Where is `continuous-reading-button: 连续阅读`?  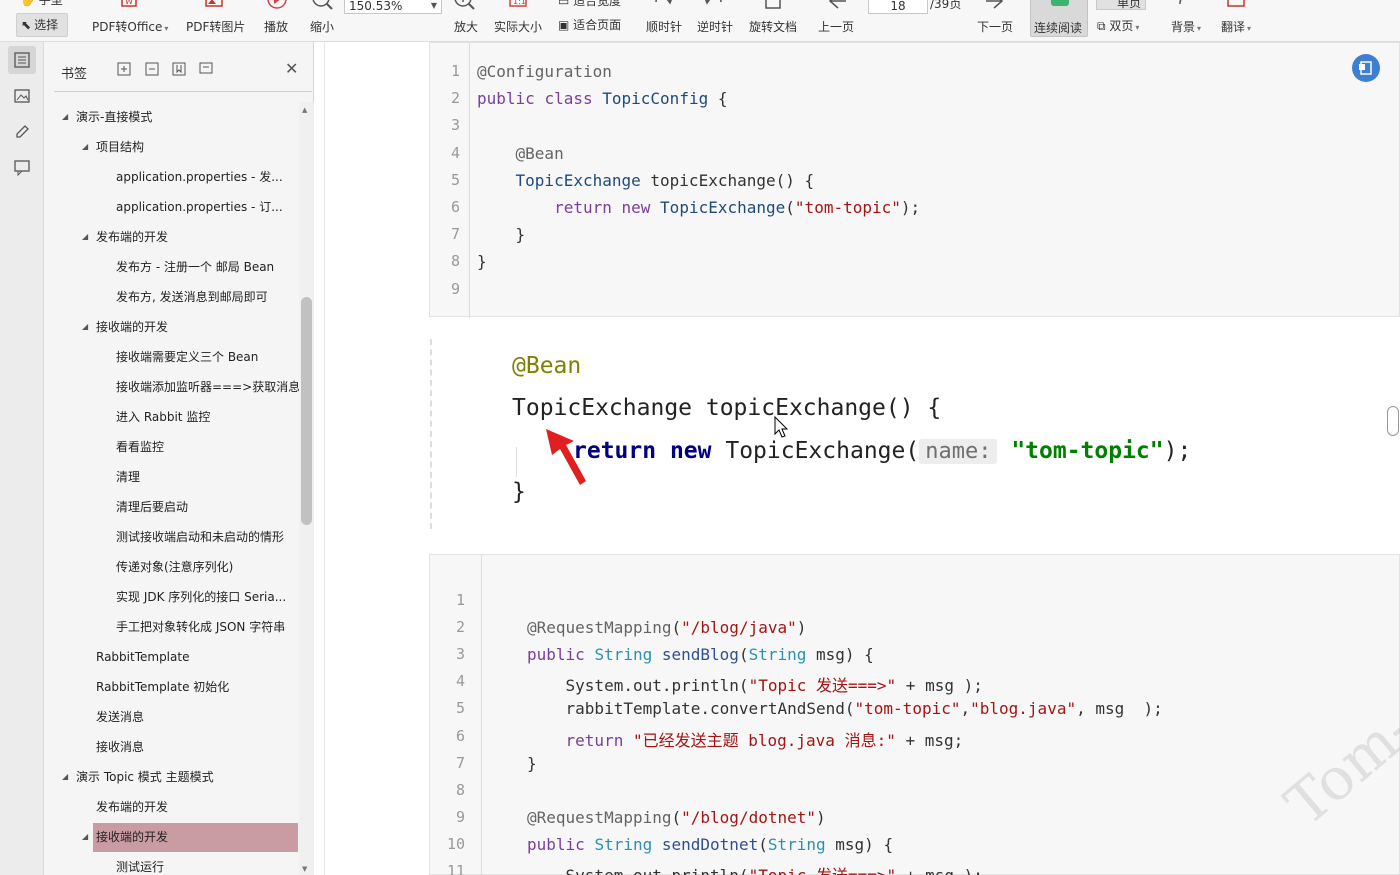 continuous-reading-button: 连续阅读 is located at coordinates (1059, 18).